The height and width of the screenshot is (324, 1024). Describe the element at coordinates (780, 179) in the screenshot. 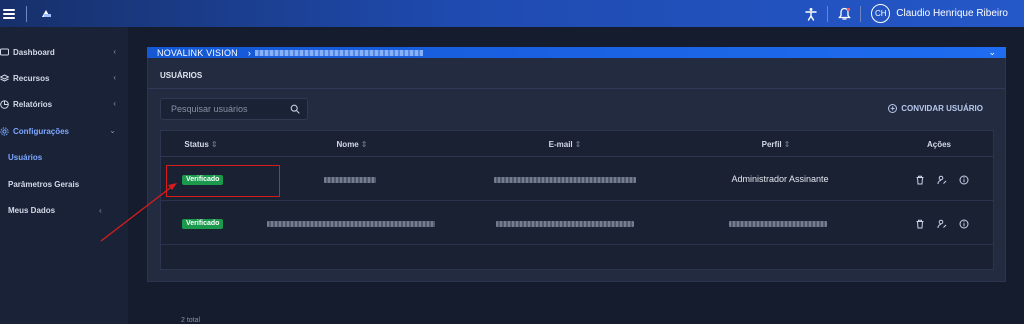

I see `profile-cell: Administrador Assinante` at that location.